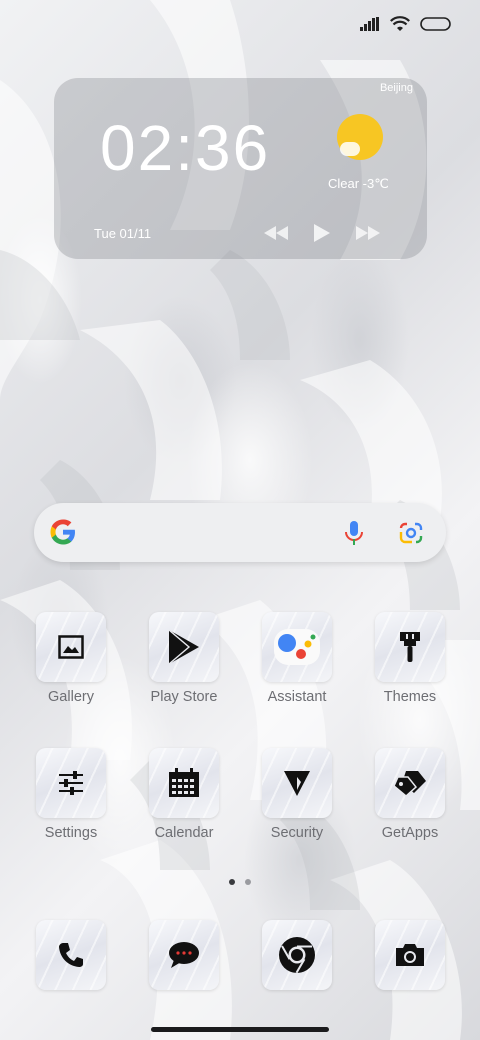  What do you see at coordinates (354, 533) in the screenshot?
I see `mic-icon` at bounding box center [354, 533].